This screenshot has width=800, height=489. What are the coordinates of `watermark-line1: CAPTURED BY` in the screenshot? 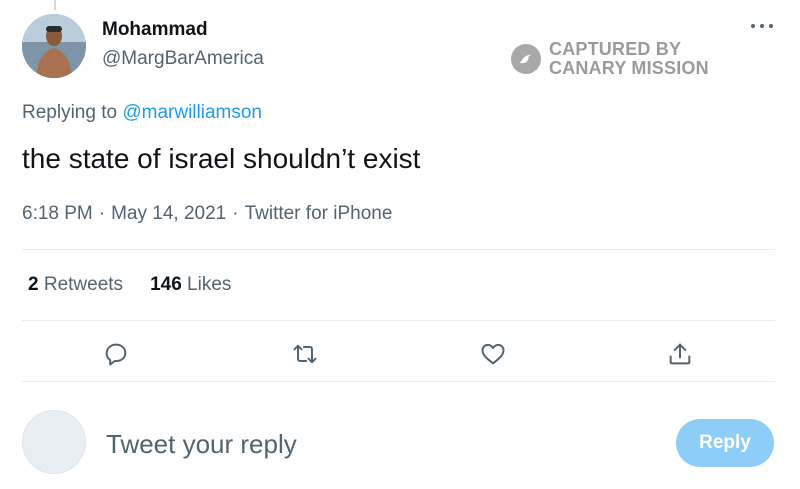 It's located at (615, 49).